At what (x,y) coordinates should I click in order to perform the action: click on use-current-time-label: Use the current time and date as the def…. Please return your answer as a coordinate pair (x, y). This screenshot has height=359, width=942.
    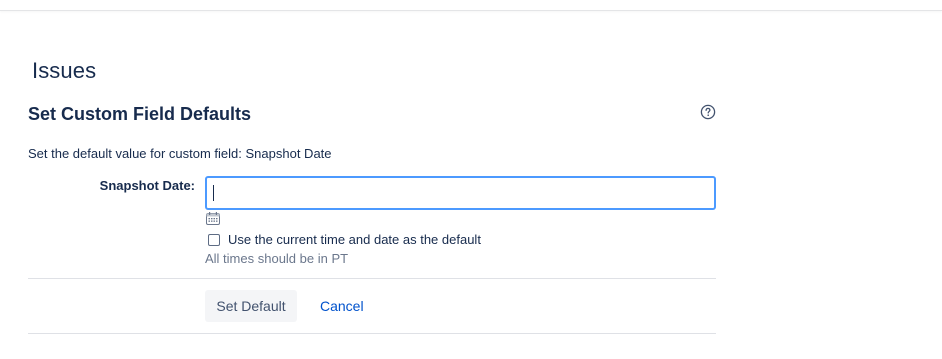
    Looking at the image, I should click on (354, 239).